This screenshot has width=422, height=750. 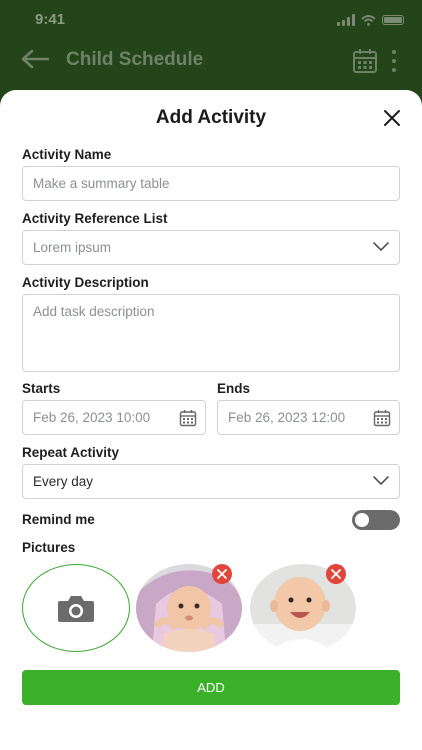 I want to click on back-arrow-icon, so click(x=35, y=59).